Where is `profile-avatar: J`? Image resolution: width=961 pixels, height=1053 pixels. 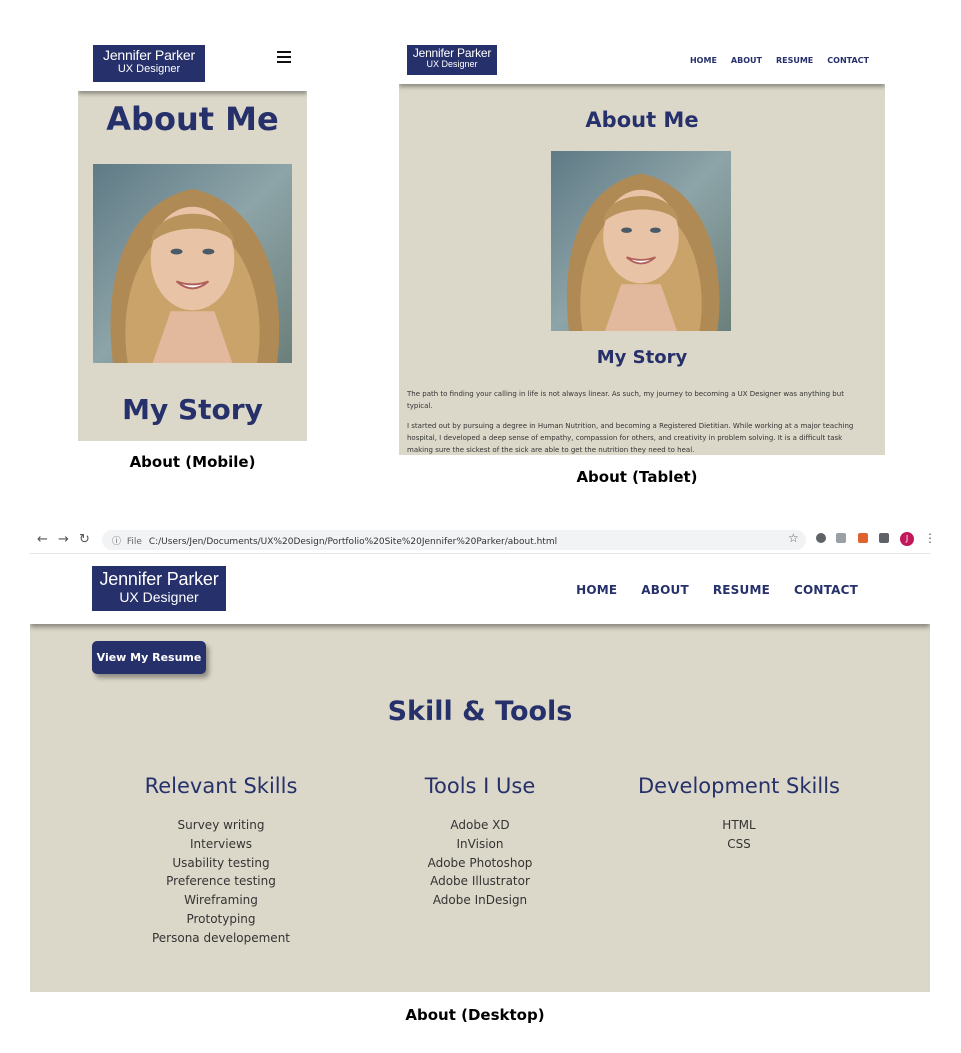 profile-avatar: J is located at coordinates (907, 539).